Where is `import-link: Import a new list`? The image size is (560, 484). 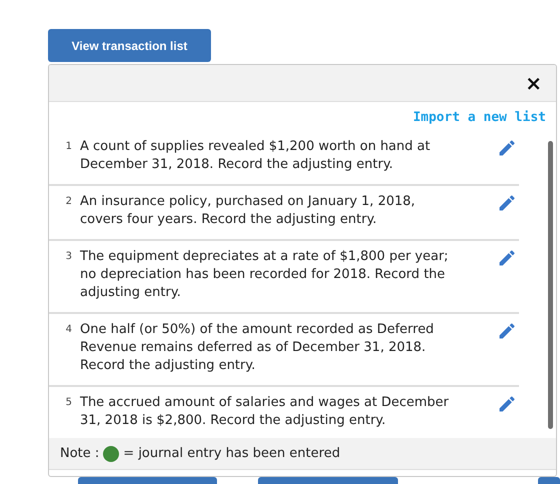
import-link: Import a new list is located at coordinates (479, 120).